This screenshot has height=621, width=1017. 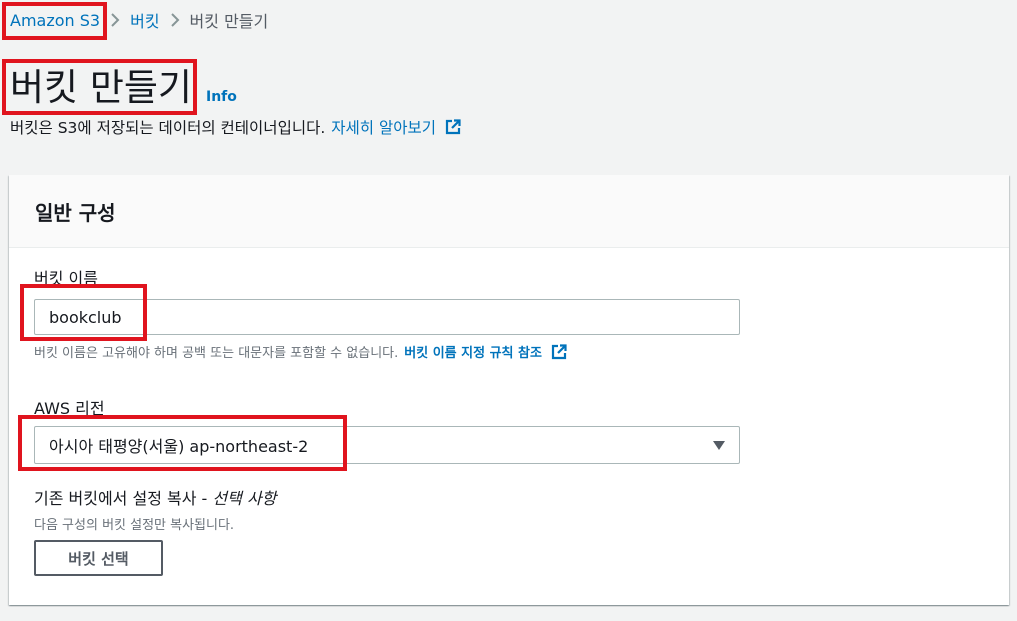 I want to click on bucket-name-hint-text: 버킷 이름은 고유해야 하며 공백 또는 대문자를 포함할 수 없습니다., so click(x=216, y=353).